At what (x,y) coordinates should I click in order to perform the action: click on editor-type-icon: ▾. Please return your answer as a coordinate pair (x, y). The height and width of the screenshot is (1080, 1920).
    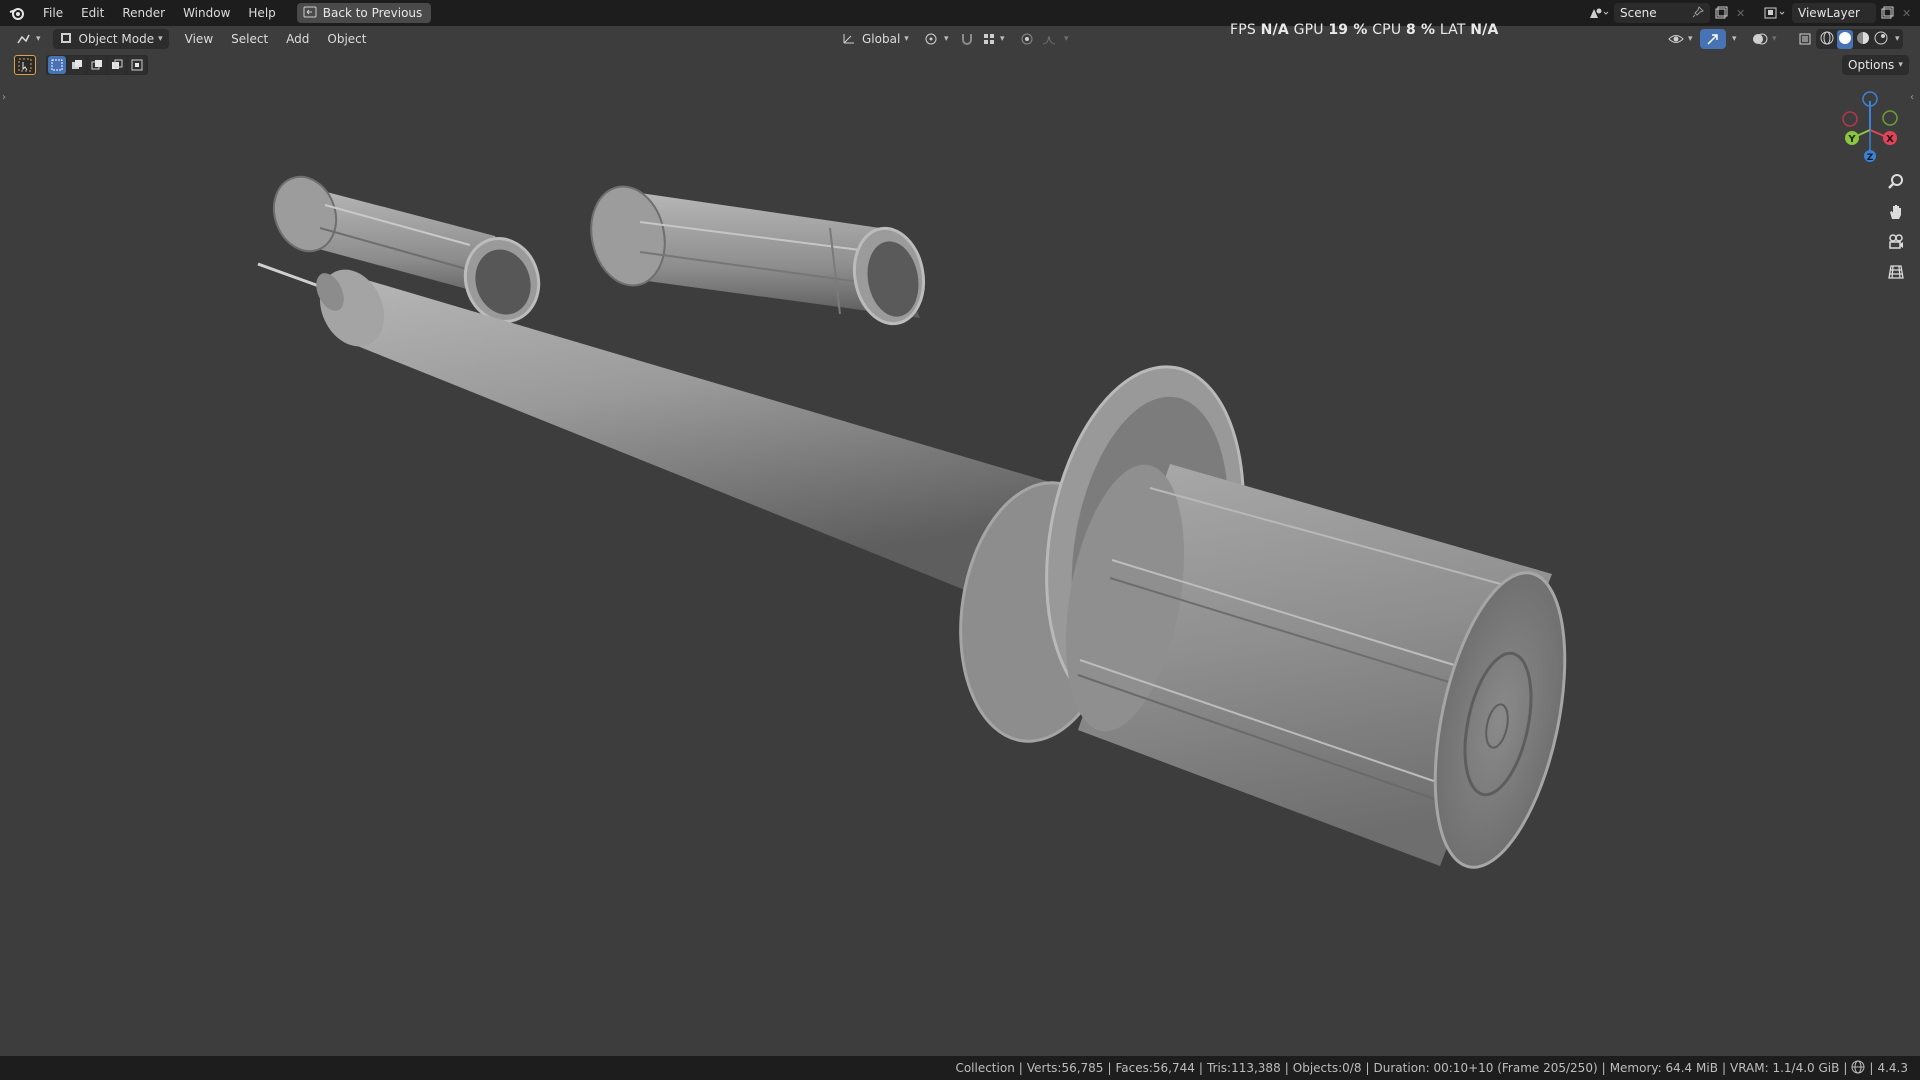
    Looking at the image, I should click on (28, 39).